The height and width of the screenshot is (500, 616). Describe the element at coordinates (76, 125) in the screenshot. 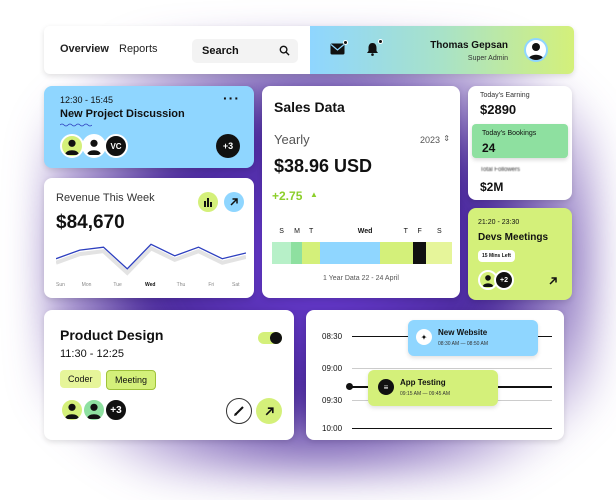

I see `squiggle-underline` at that location.